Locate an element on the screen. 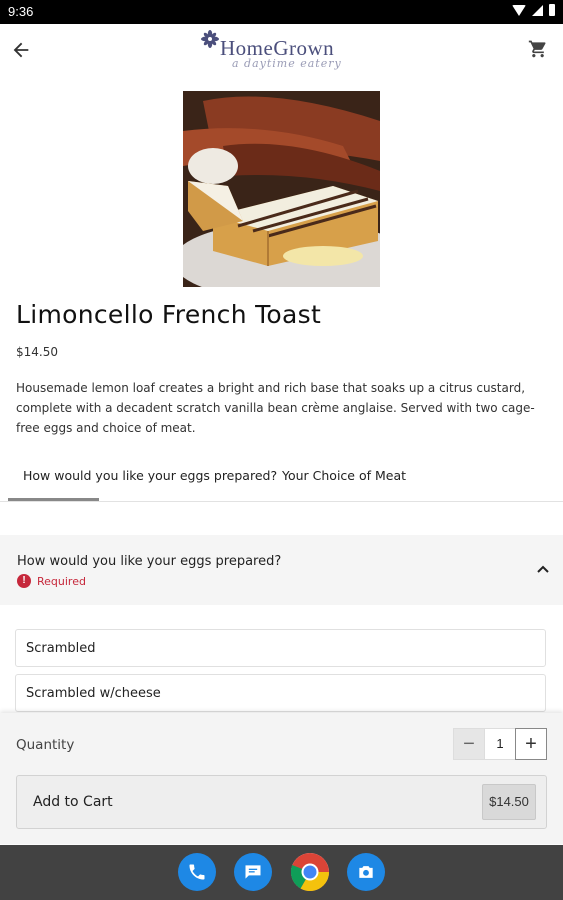 The image size is (563, 900). quantity-stepper: − 1 + is located at coordinates (500, 744).